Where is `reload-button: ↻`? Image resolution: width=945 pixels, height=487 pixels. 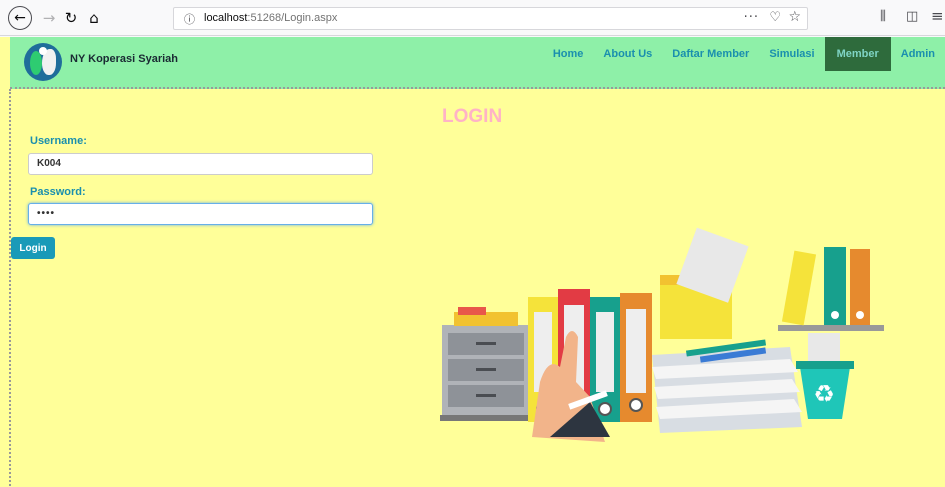 reload-button: ↻ is located at coordinates (71, 18).